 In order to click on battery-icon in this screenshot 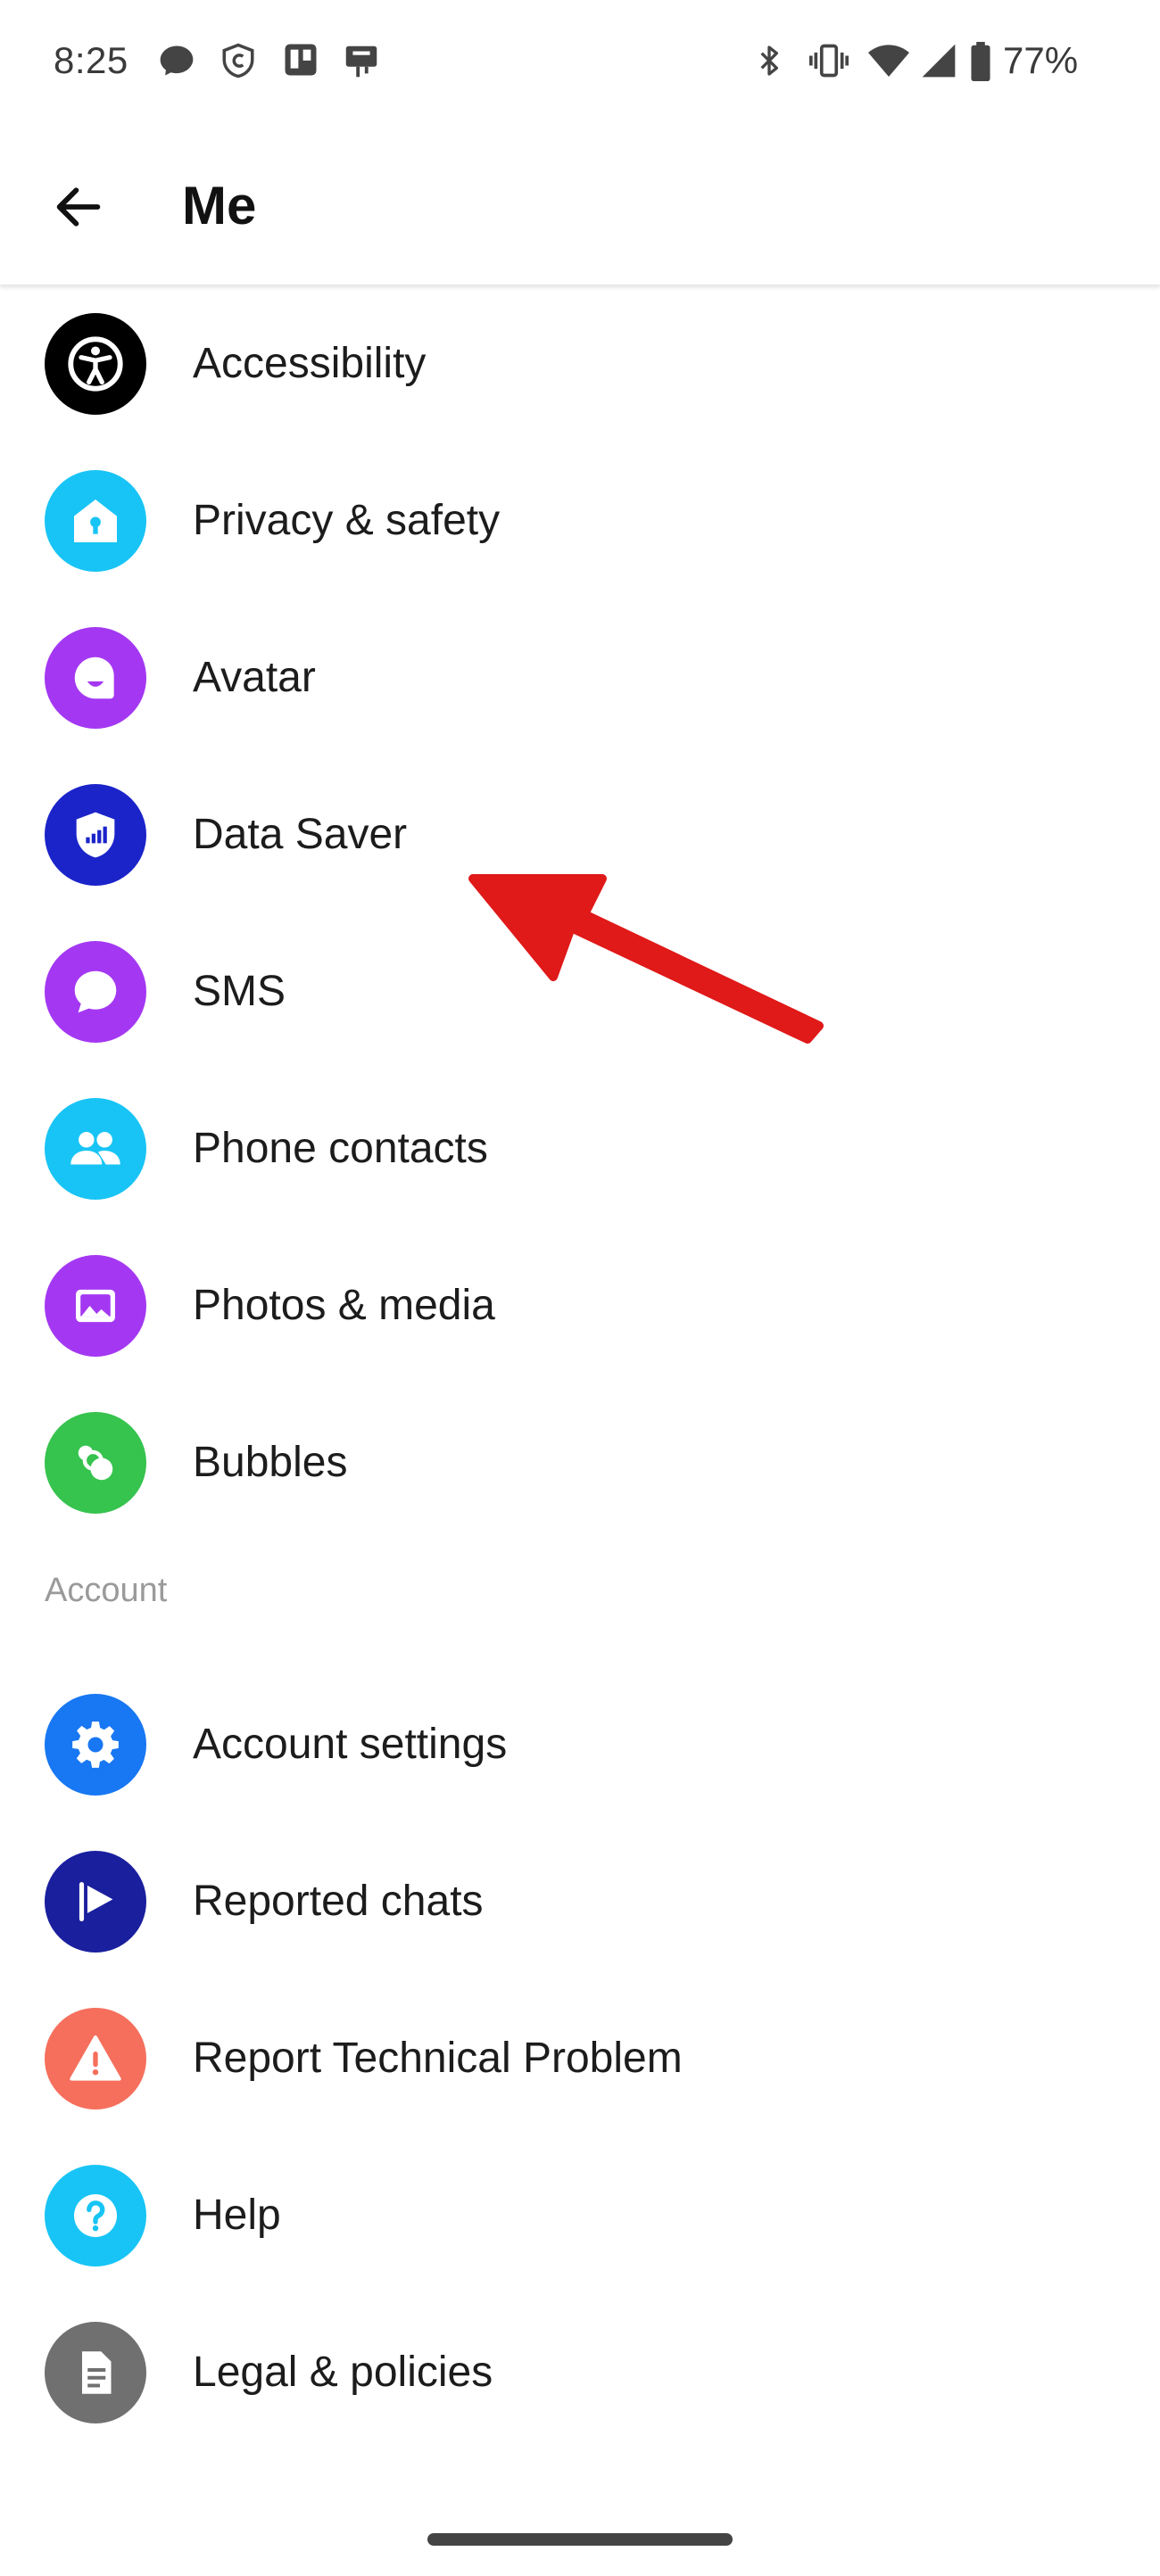, I will do `click(980, 61)`.